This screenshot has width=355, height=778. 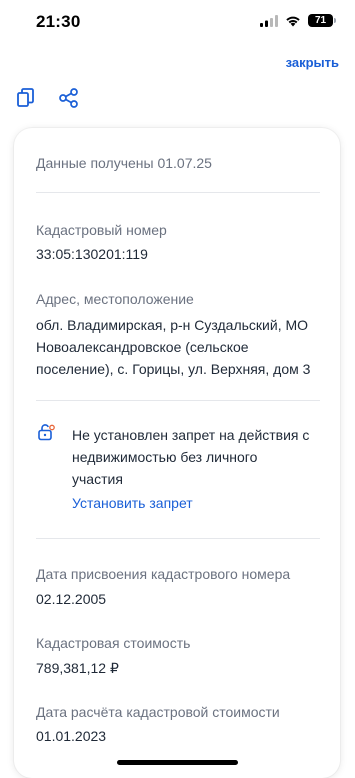 What do you see at coordinates (177, 23) in the screenshot?
I see `status-bar: 21:30 71` at bounding box center [177, 23].